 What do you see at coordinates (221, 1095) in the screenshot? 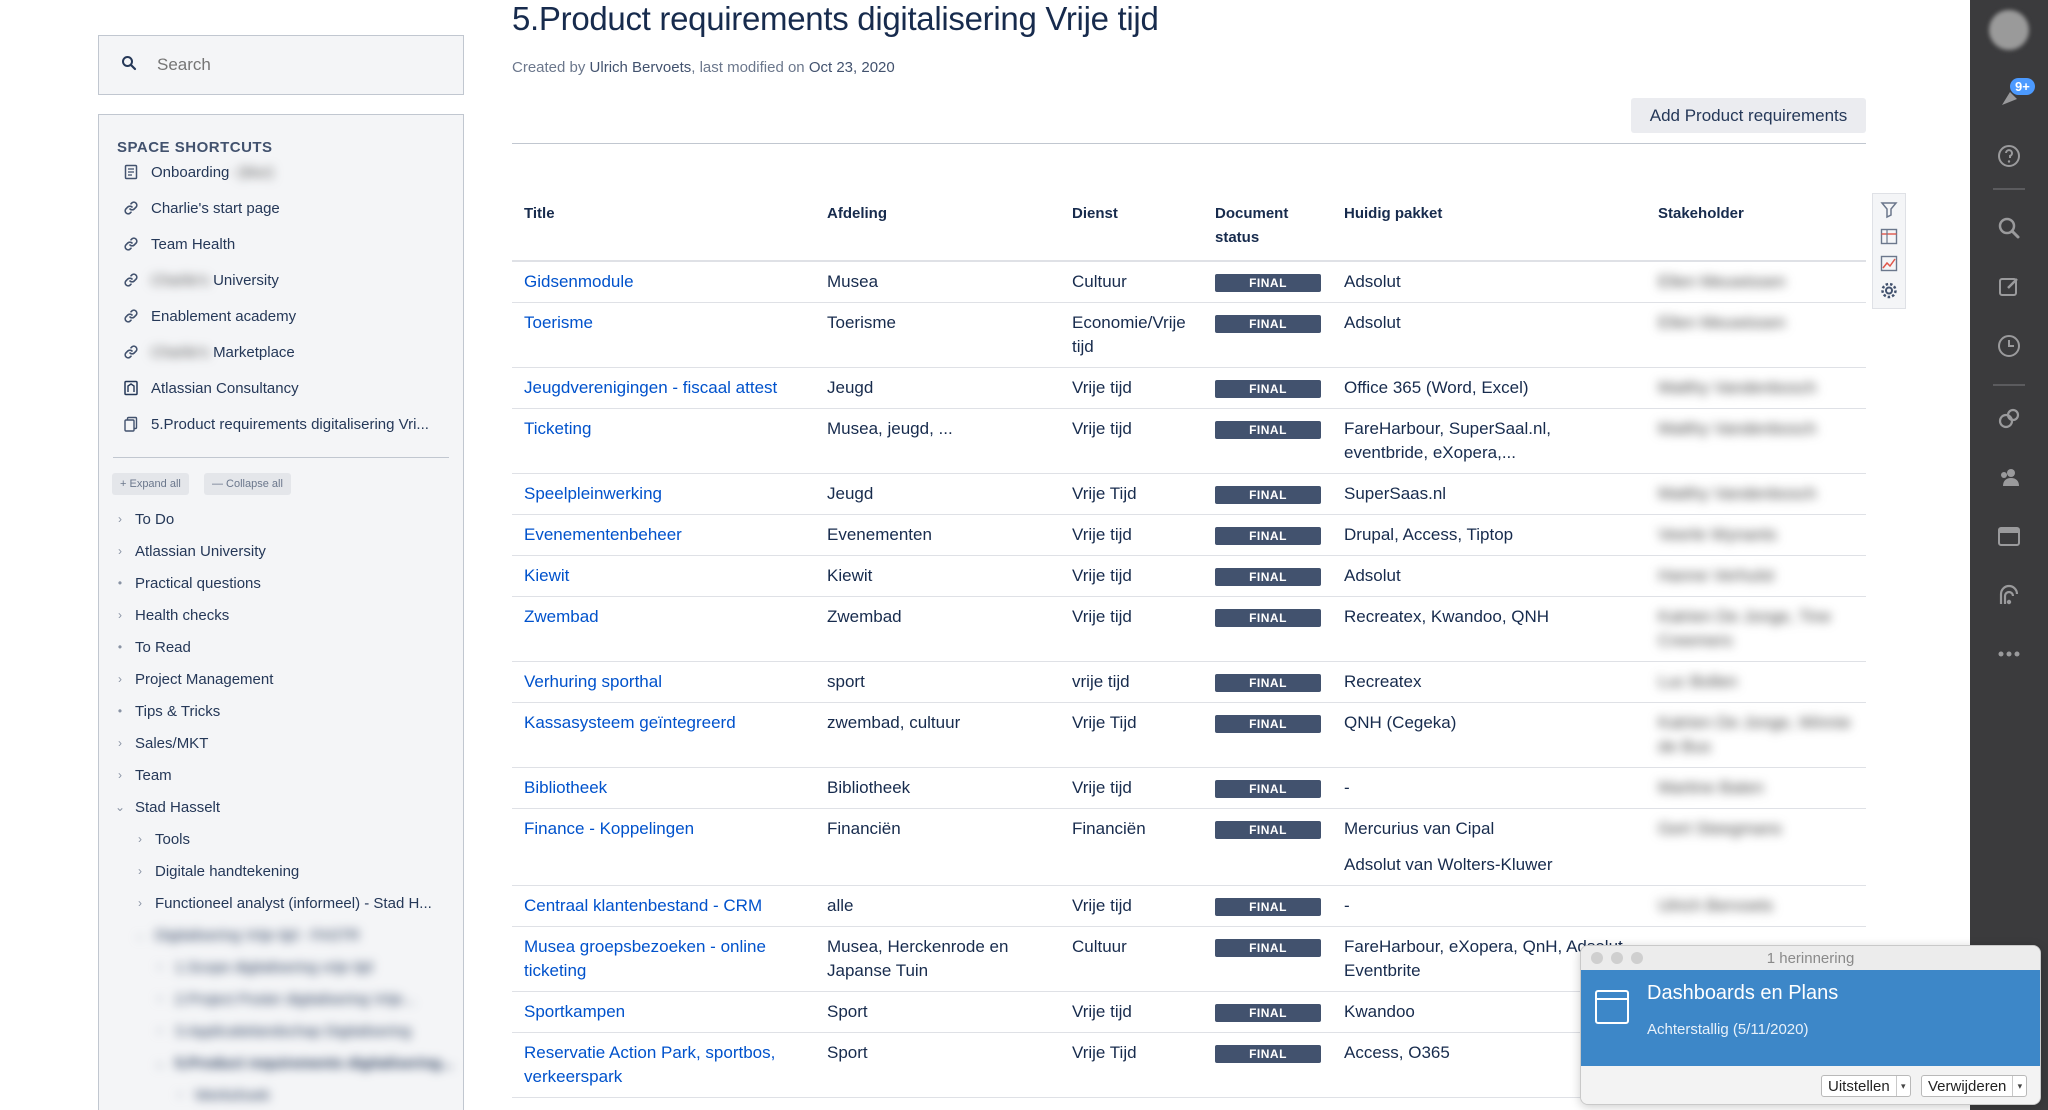
I see `tree-item-werkshoek: • Werkshoek` at bounding box center [221, 1095].